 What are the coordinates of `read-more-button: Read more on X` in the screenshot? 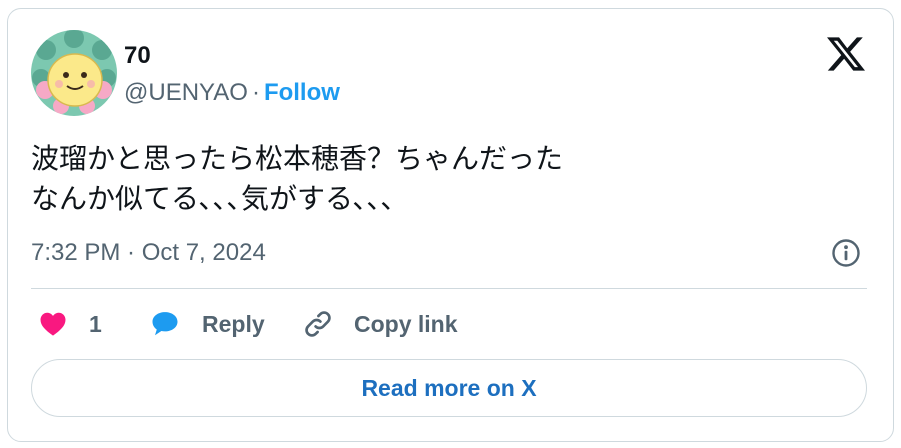 It's located at (449, 388).